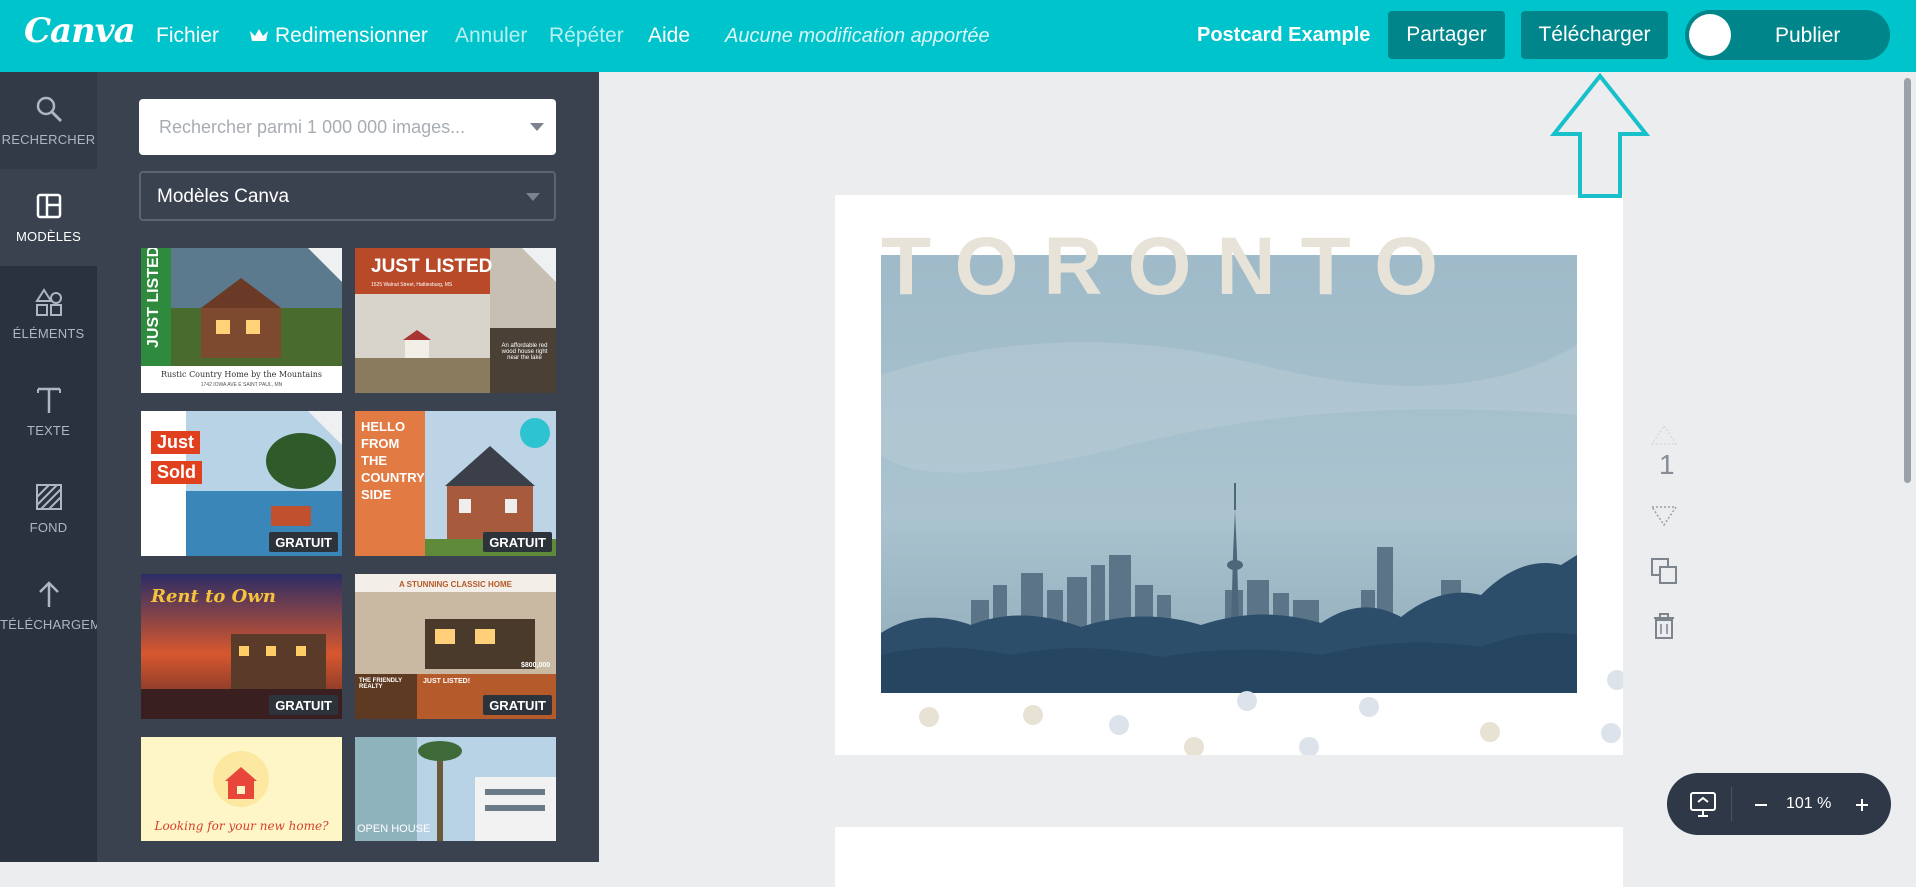  I want to click on background-icon, so click(49, 497).